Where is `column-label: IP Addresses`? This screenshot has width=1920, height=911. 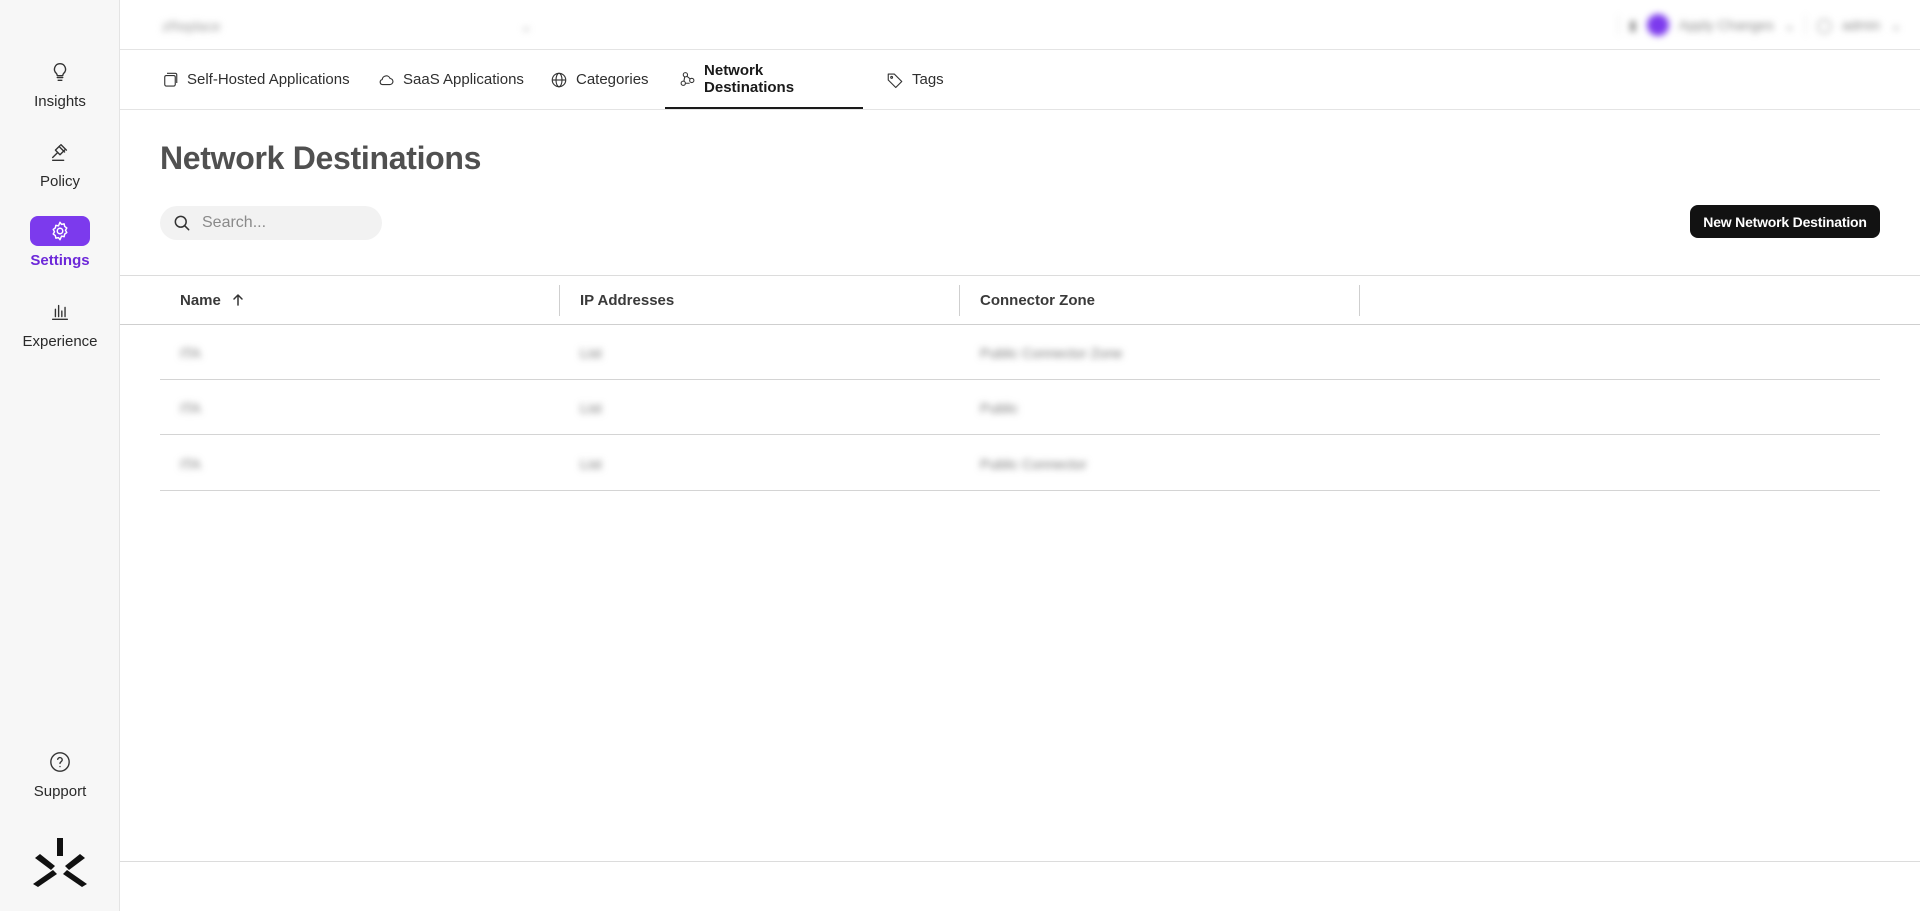
column-label: IP Addresses is located at coordinates (627, 300).